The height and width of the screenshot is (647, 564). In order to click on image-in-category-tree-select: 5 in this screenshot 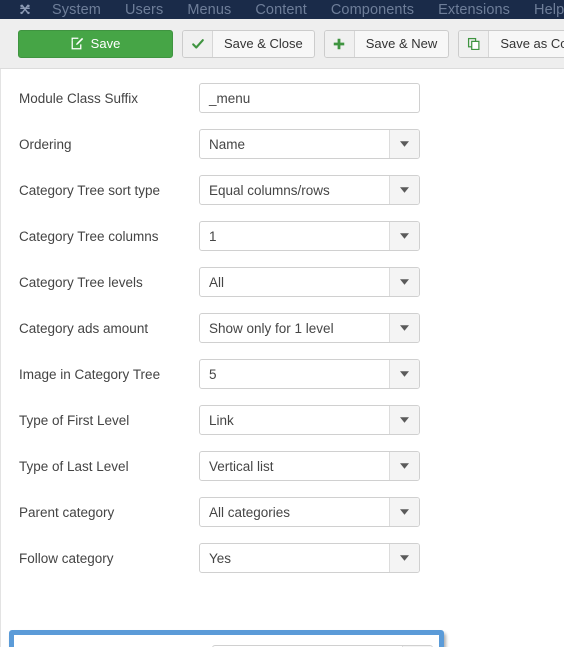, I will do `click(309, 374)`.